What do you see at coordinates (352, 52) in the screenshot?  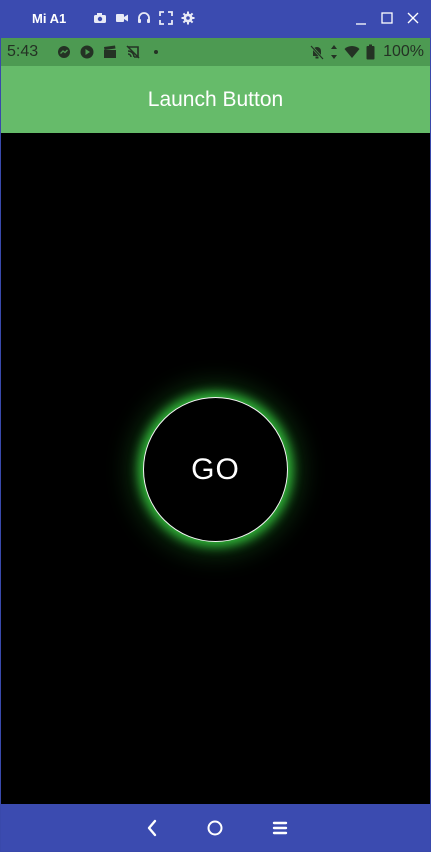 I see `wifi-icon` at bounding box center [352, 52].